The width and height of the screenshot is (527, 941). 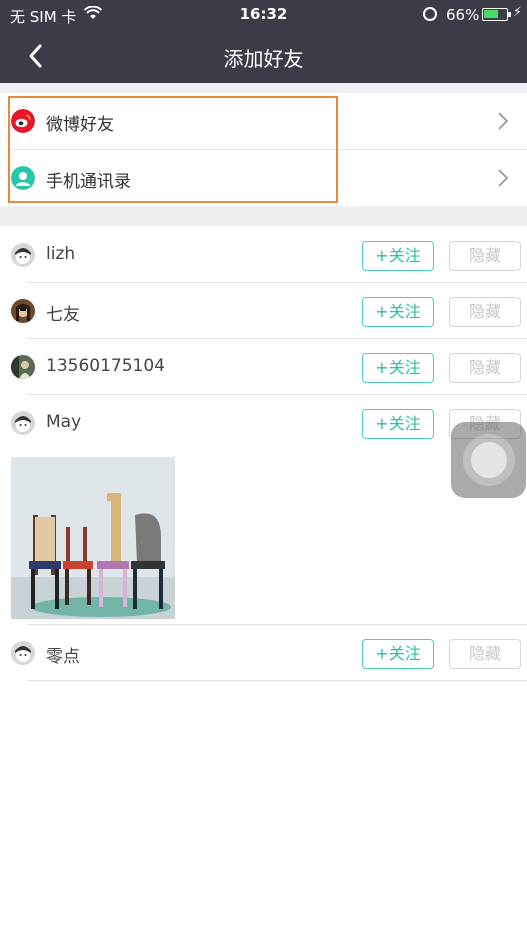 What do you see at coordinates (23, 121) in the screenshot?
I see `weibo-icon` at bounding box center [23, 121].